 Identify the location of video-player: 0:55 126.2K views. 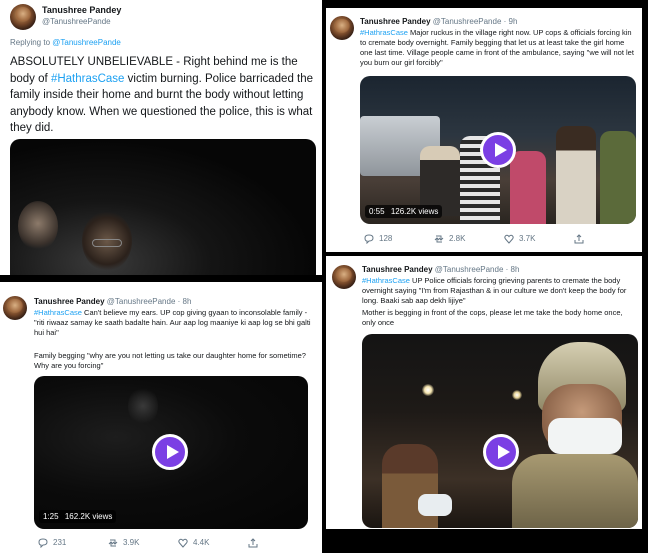
(498, 150).